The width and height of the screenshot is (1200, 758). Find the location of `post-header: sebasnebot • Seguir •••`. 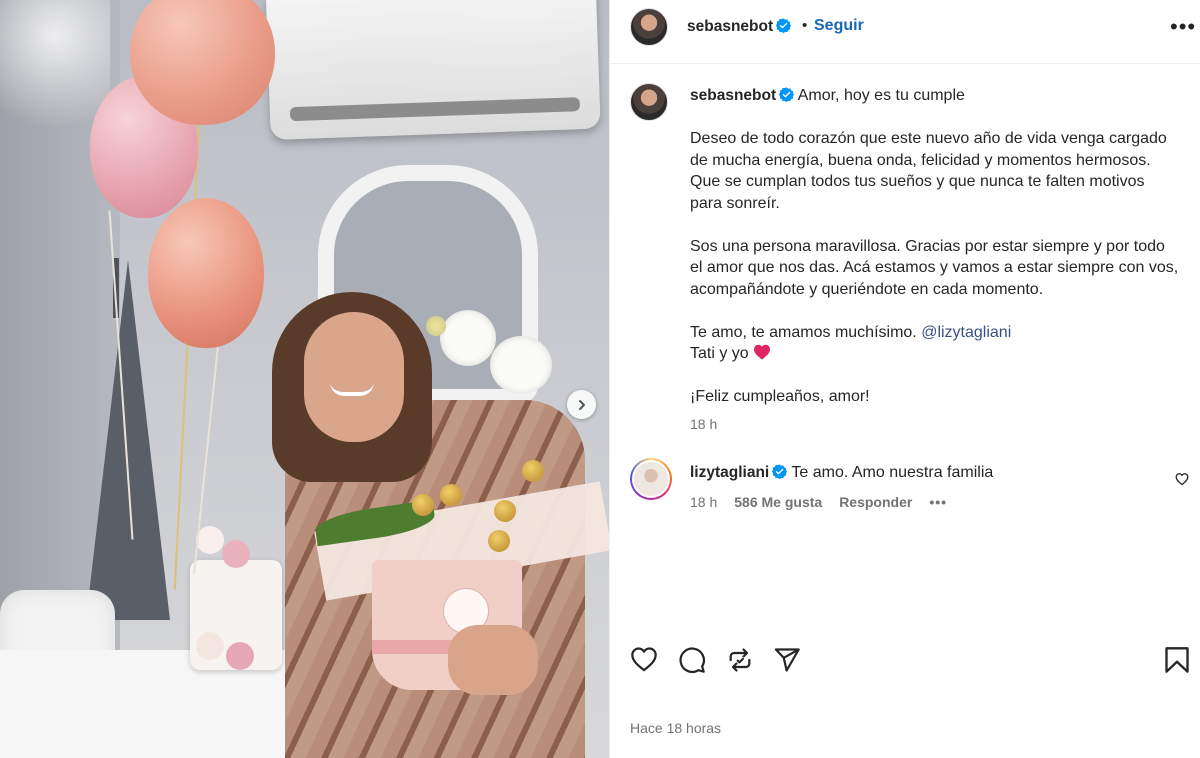

post-header: sebasnebot • Seguir ••• is located at coordinates (905, 32).